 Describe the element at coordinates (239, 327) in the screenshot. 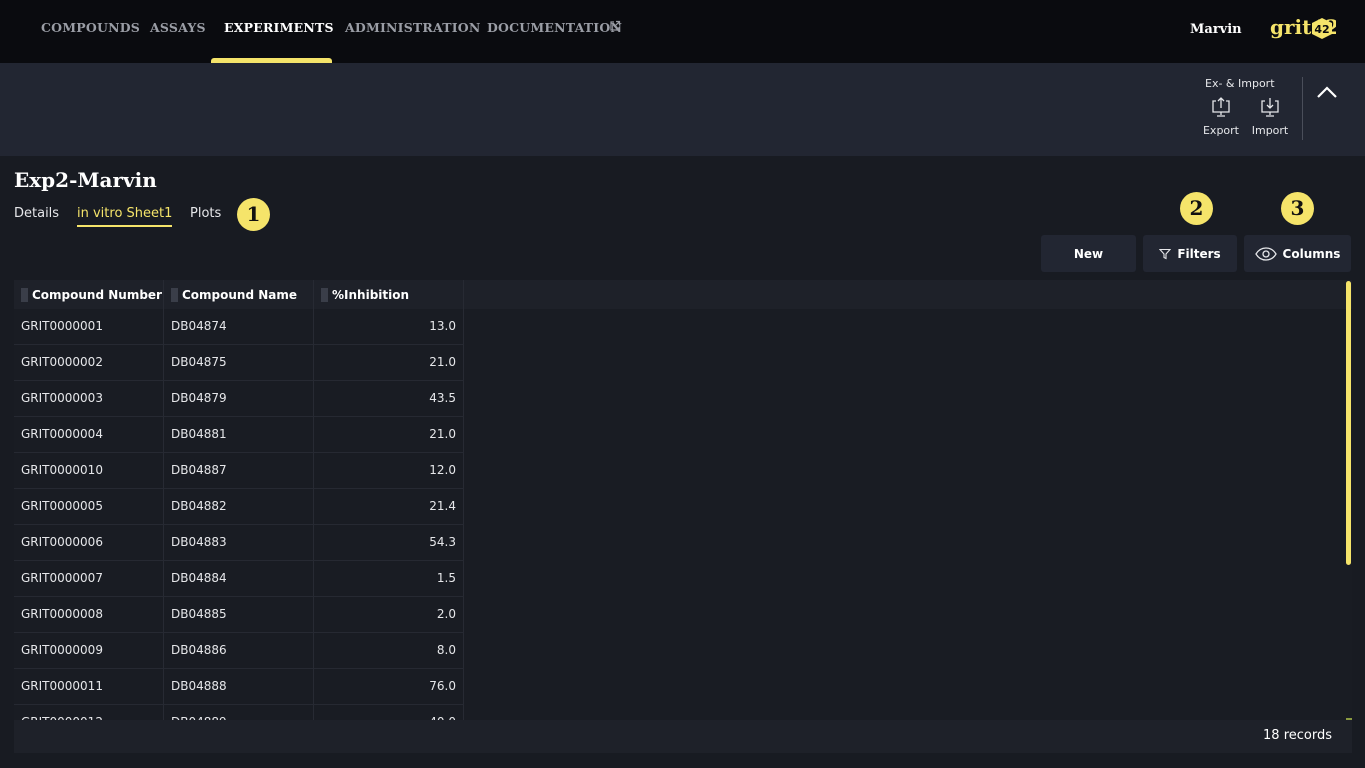

I see `table-row: GRIT0000001 DB04874 13.0` at that location.